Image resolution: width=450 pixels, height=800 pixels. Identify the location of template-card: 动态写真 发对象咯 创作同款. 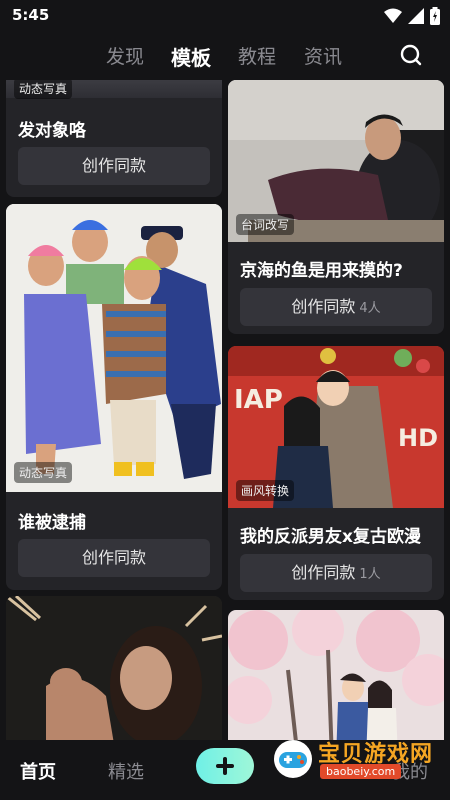
(114, 138).